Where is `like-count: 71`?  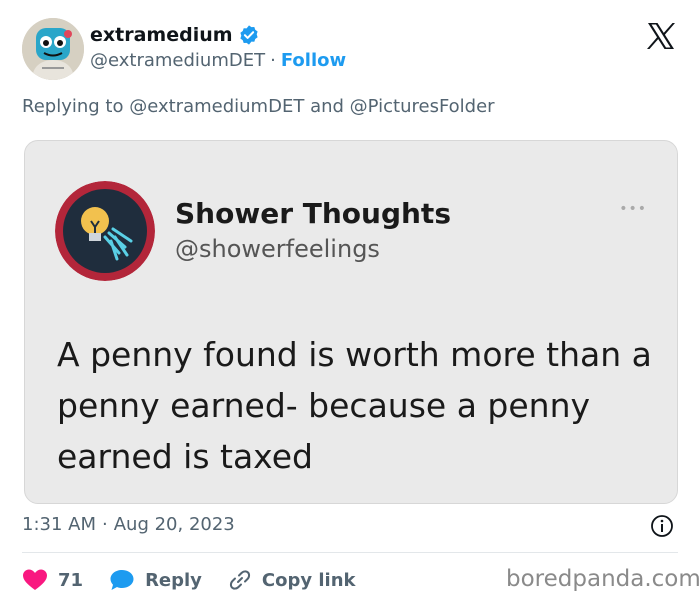 like-count: 71 is located at coordinates (71, 580).